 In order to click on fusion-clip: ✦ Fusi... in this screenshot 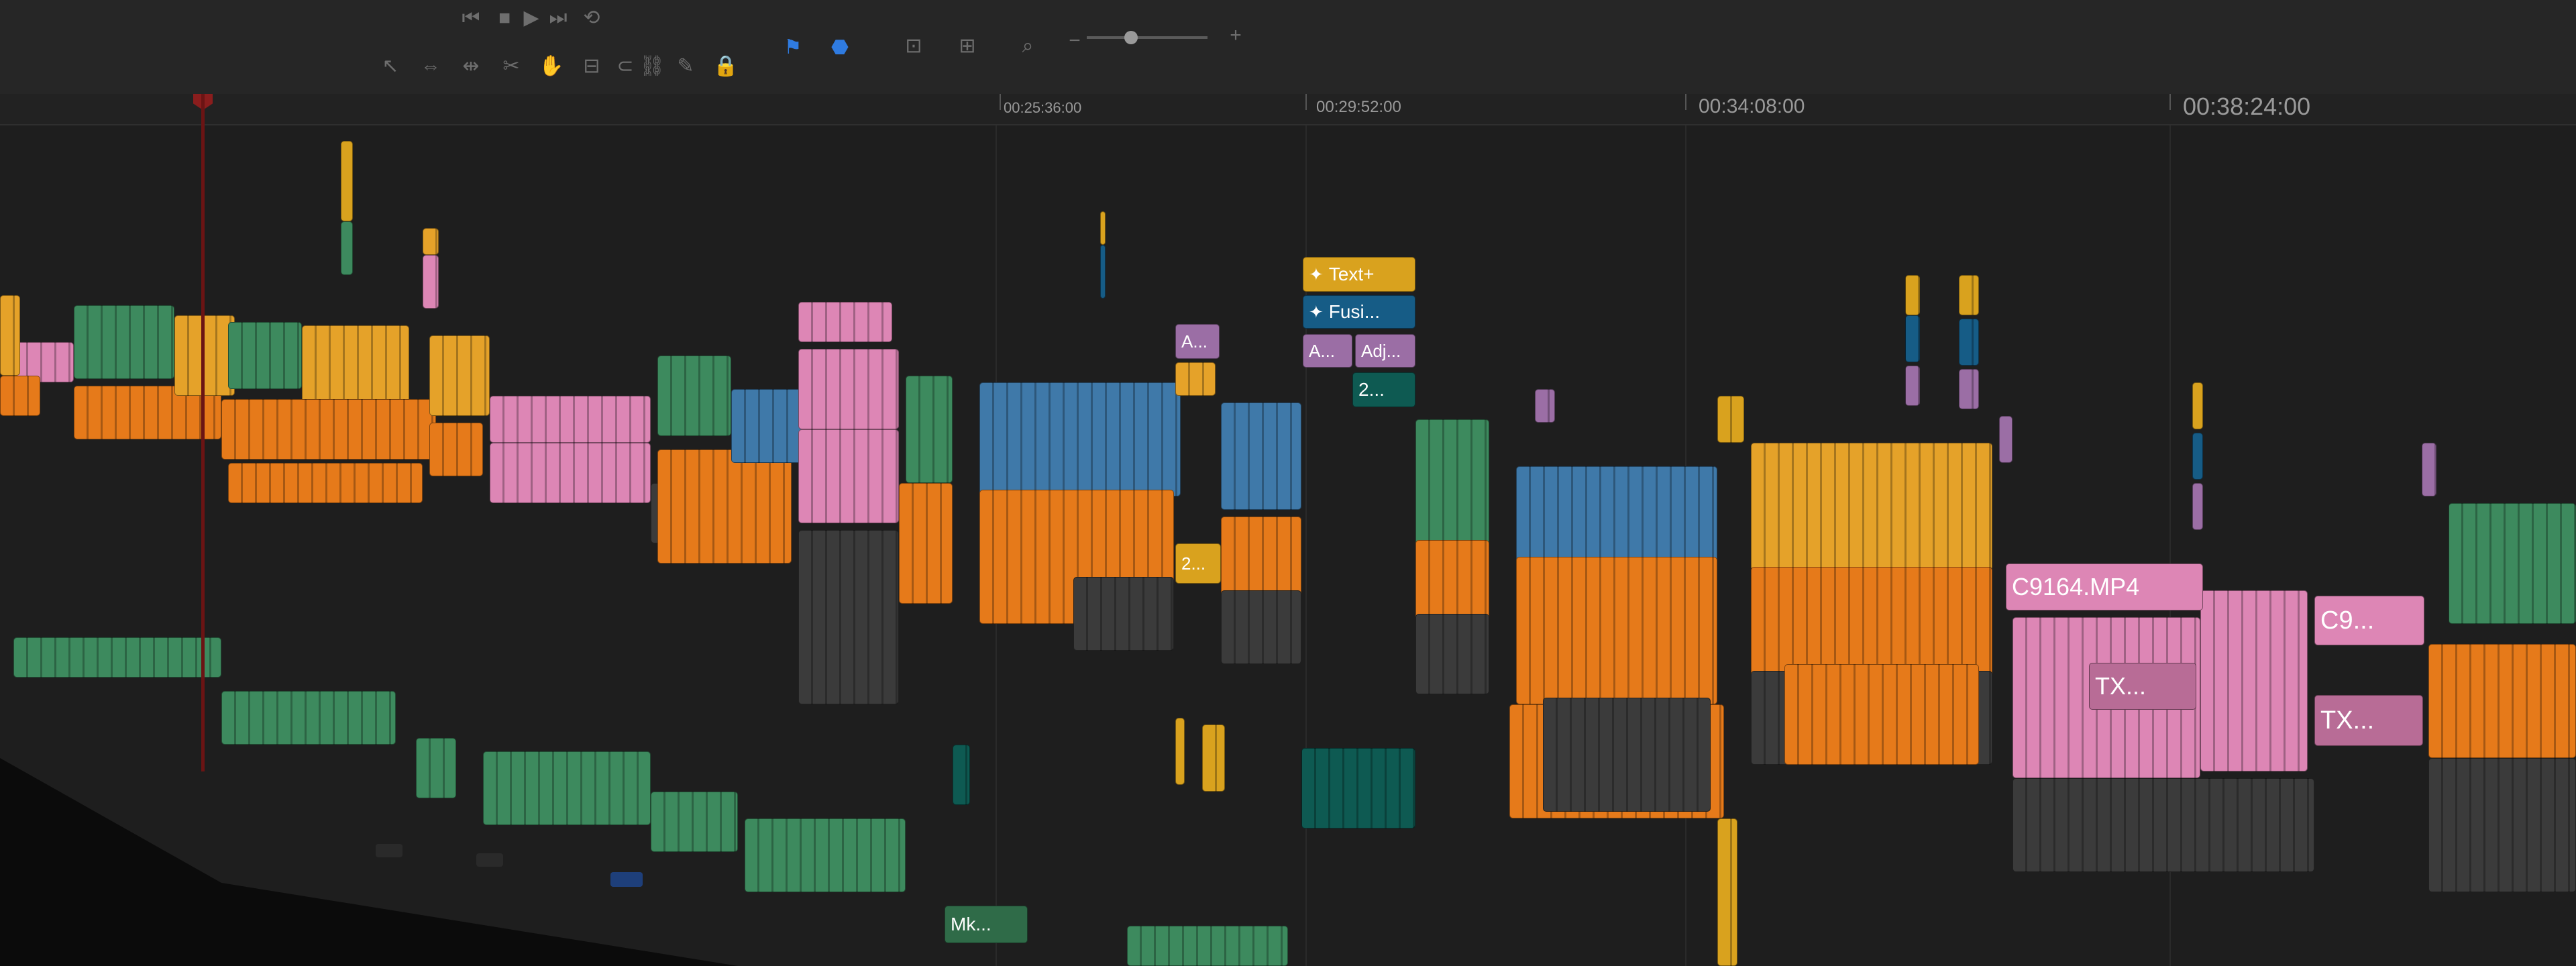, I will do `click(1359, 312)`.